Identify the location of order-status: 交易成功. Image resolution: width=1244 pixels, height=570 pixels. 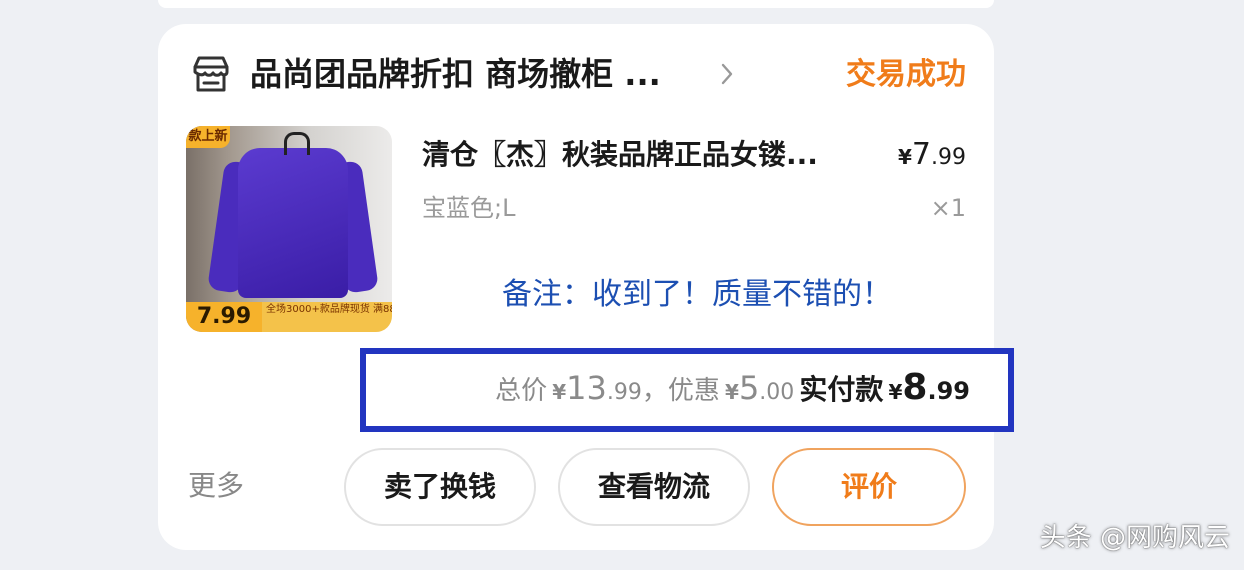
(906, 74).